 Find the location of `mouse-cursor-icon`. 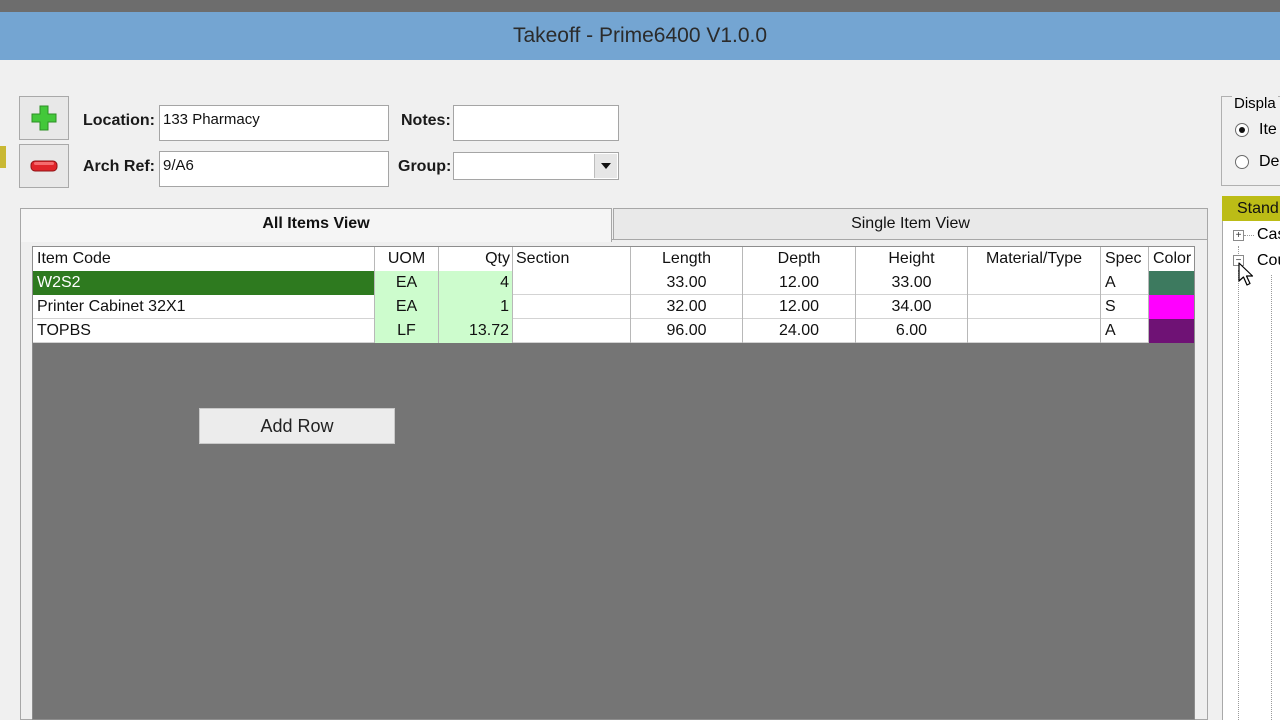

mouse-cursor-icon is located at coordinates (1246, 274).